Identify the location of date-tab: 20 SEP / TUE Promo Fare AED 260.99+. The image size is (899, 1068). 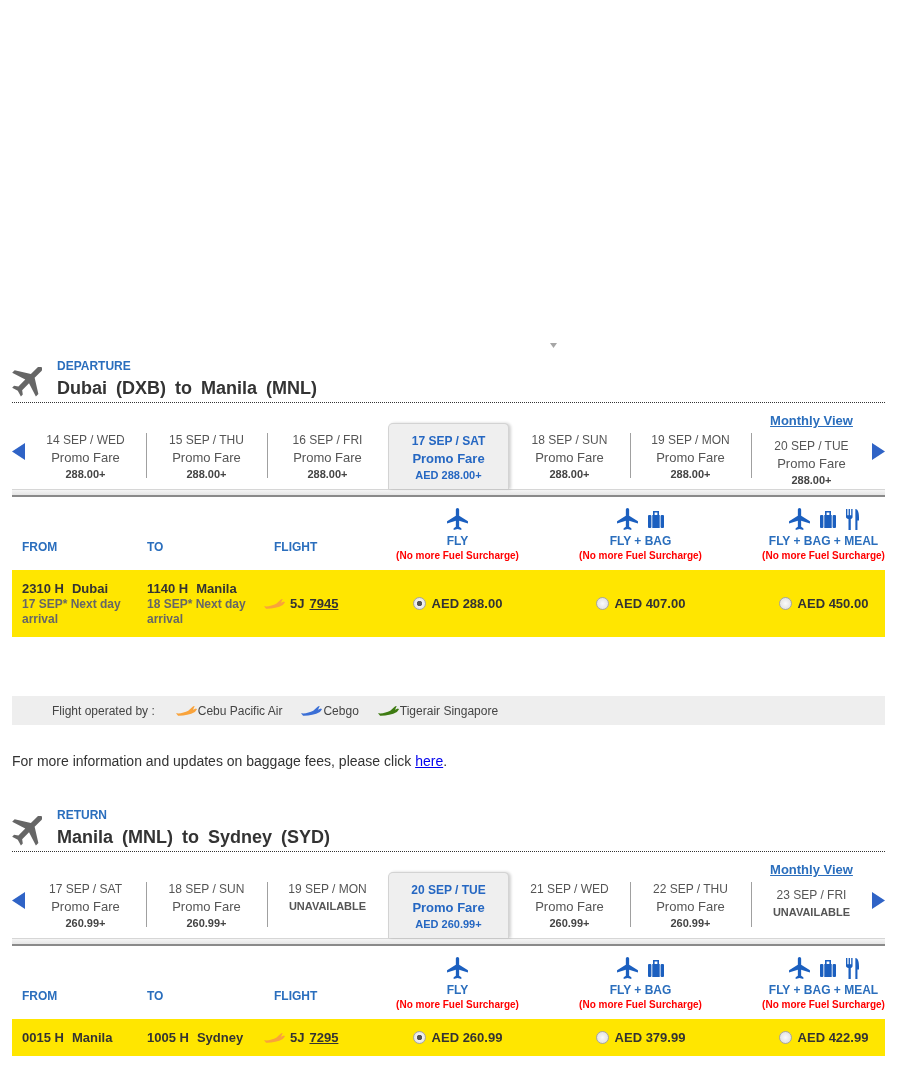
(448, 905).